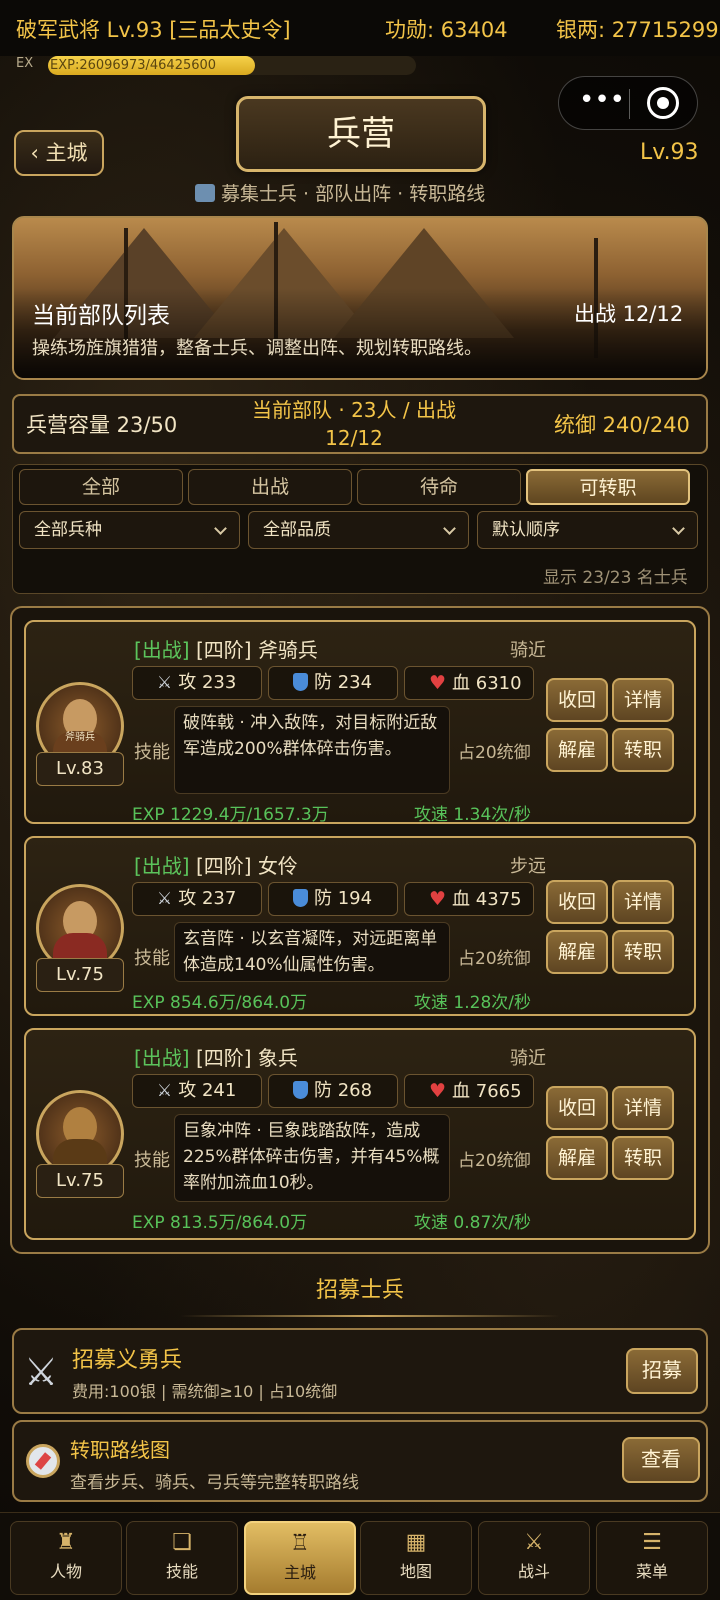  Describe the element at coordinates (214, 1483) in the screenshot. I see `route-description: 查看步兵、骑兵、弓兵等完整转职路线` at that location.